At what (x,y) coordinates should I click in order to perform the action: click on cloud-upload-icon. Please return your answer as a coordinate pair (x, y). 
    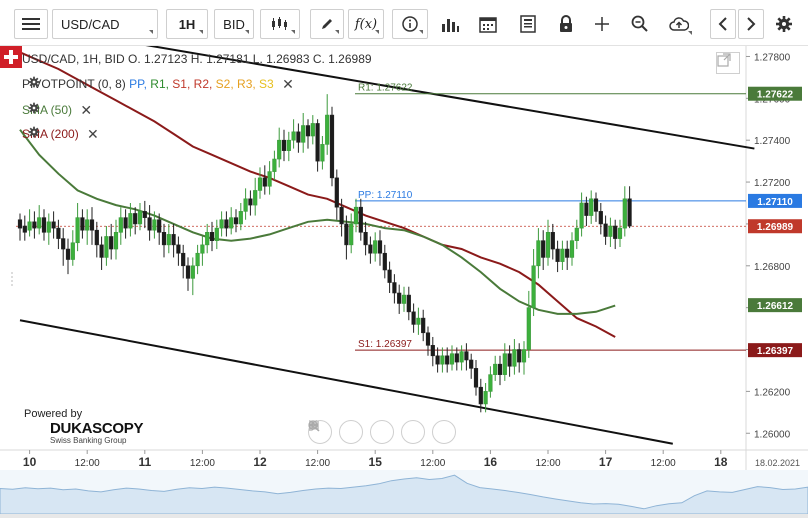
    Looking at the image, I should click on (679, 24).